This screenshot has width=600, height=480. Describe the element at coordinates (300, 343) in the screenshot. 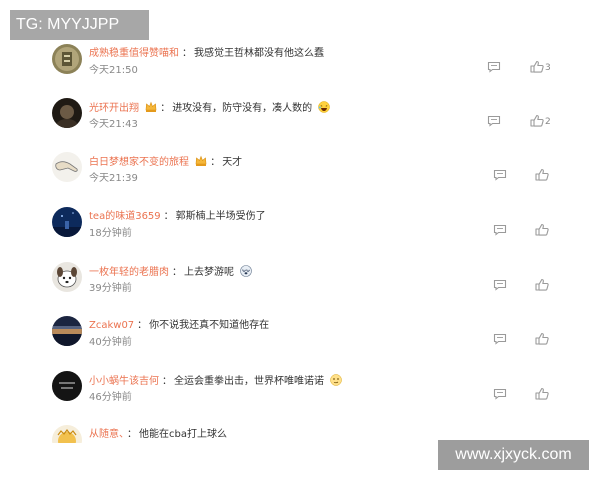

I see `comment-item: Zcakw07：你不说我还真不知道他存在 40分钟前` at that location.